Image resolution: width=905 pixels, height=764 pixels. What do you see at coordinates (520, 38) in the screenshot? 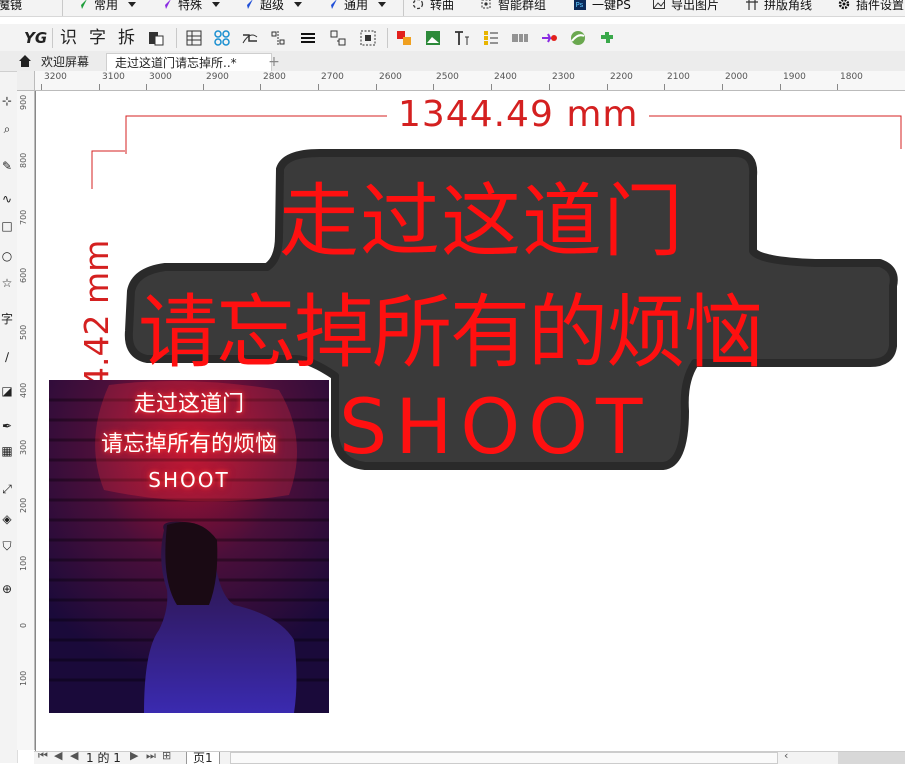
I see `barcode-icon` at bounding box center [520, 38].